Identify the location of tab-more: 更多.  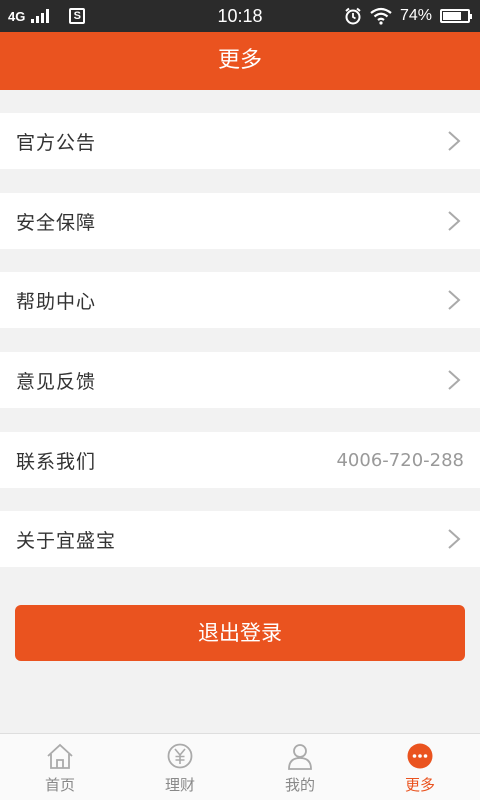
(420, 767).